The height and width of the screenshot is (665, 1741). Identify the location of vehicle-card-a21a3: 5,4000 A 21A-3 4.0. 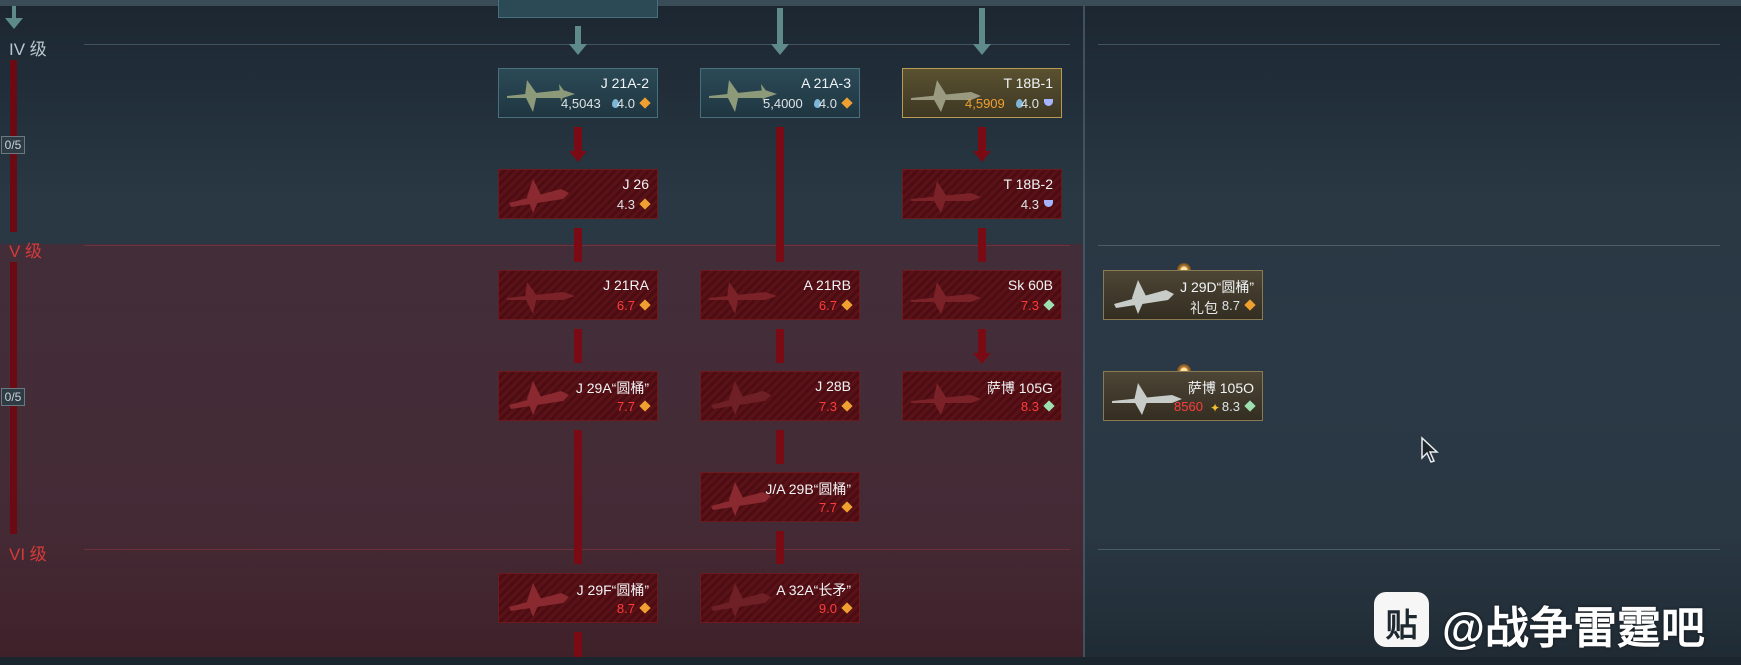
(780, 93).